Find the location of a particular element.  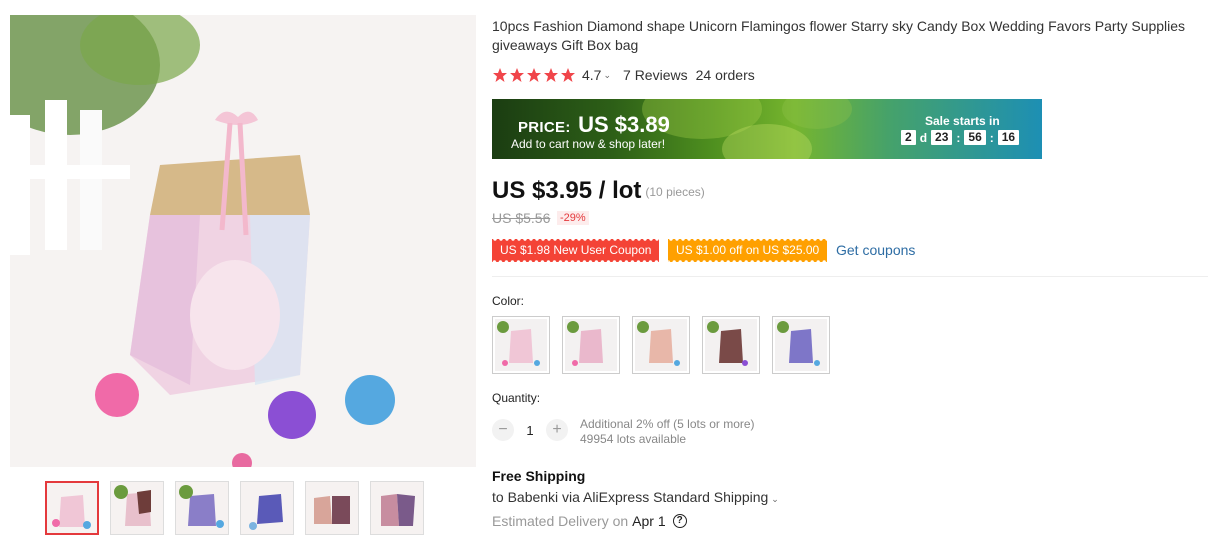

countdown-minutes: 56 is located at coordinates (975, 137).